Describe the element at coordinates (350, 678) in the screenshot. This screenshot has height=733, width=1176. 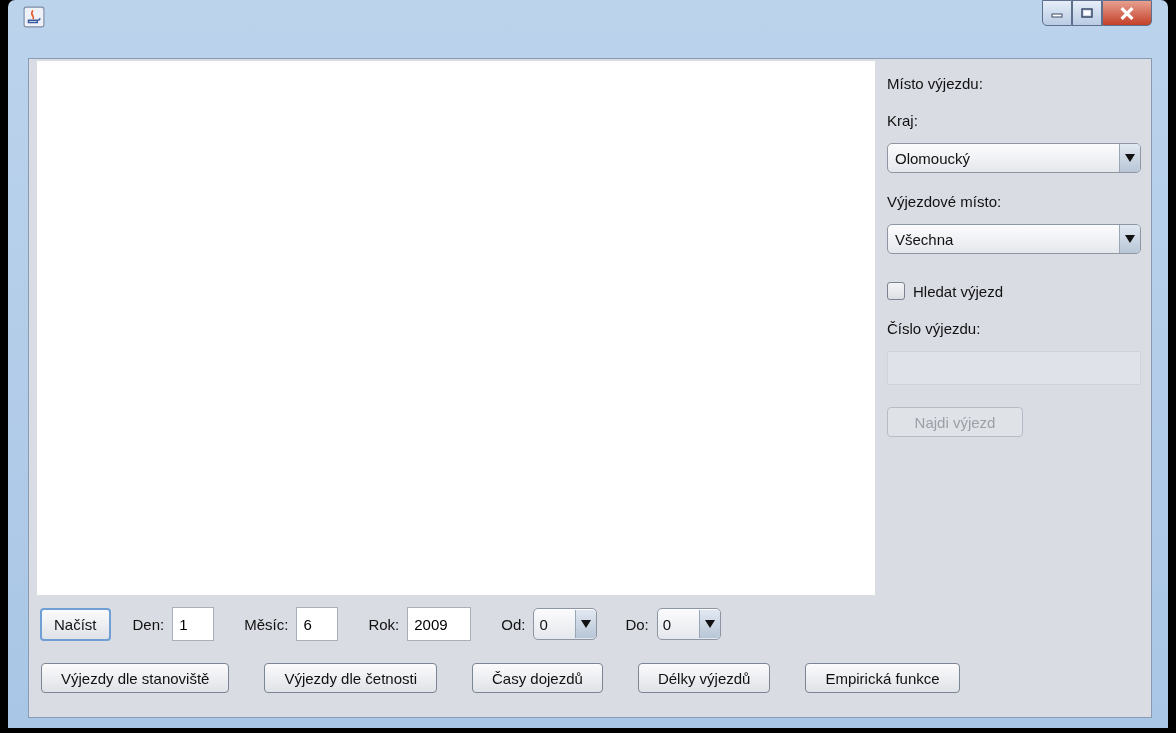
I see `action-button: Výjezdy dle četnosti` at that location.